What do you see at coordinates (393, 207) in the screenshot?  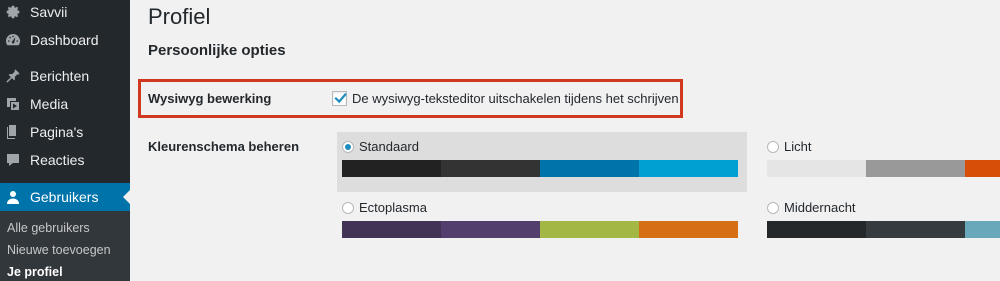 I see `scheme-name: Ectoplasma` at bounding box center [393, 207].